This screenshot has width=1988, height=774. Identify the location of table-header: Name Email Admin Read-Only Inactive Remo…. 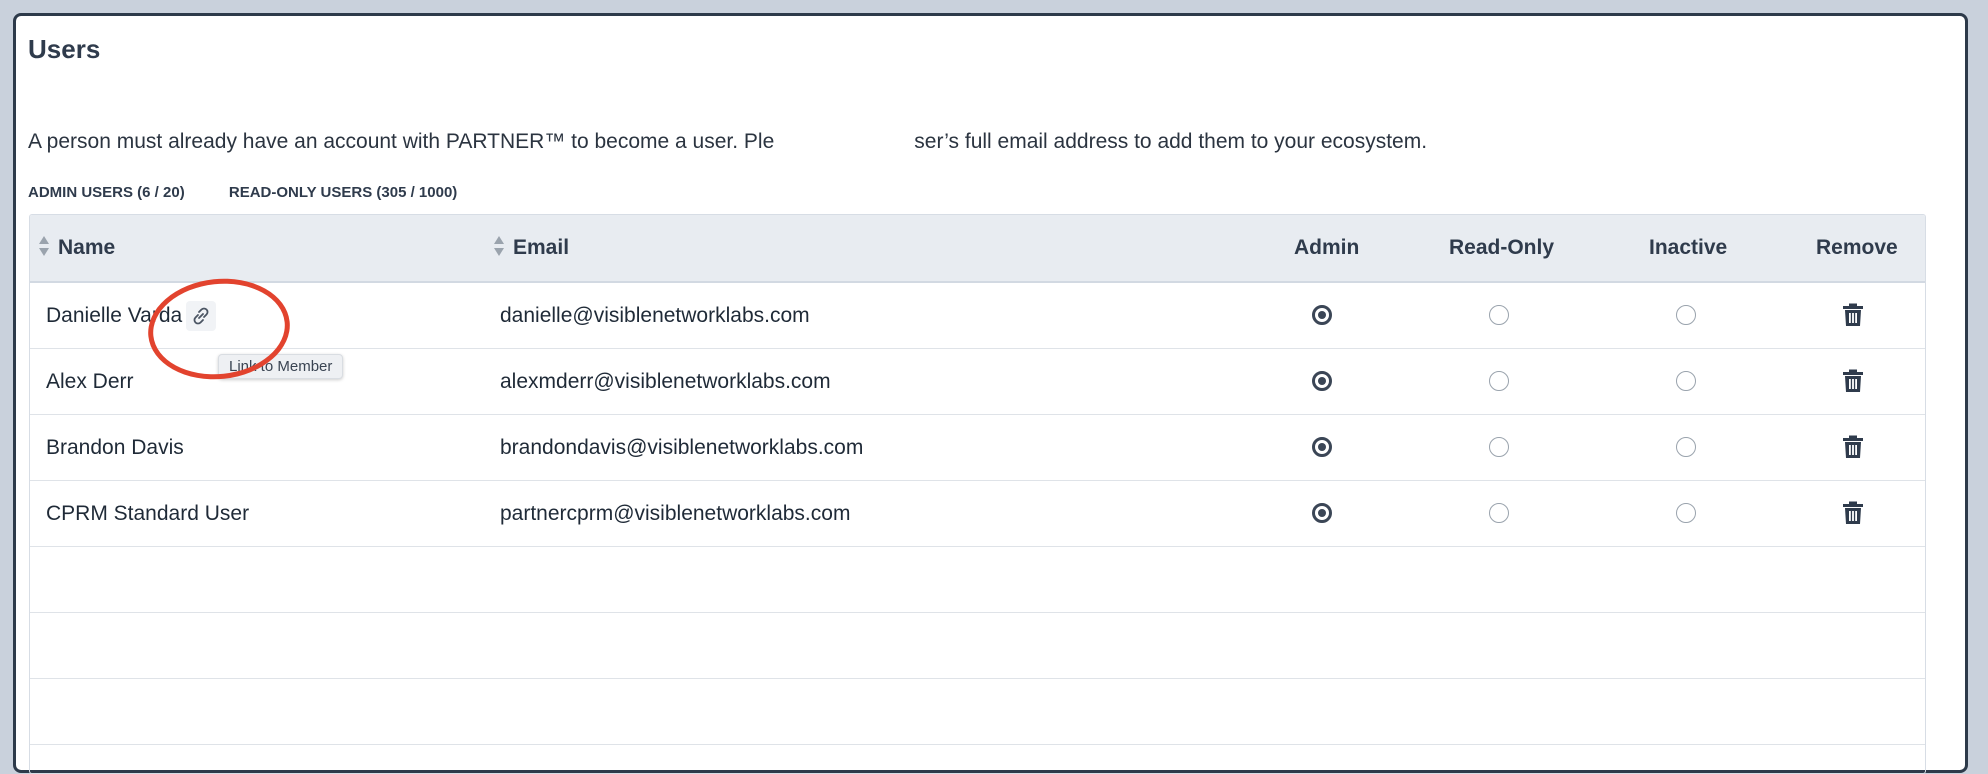
(977, 249).